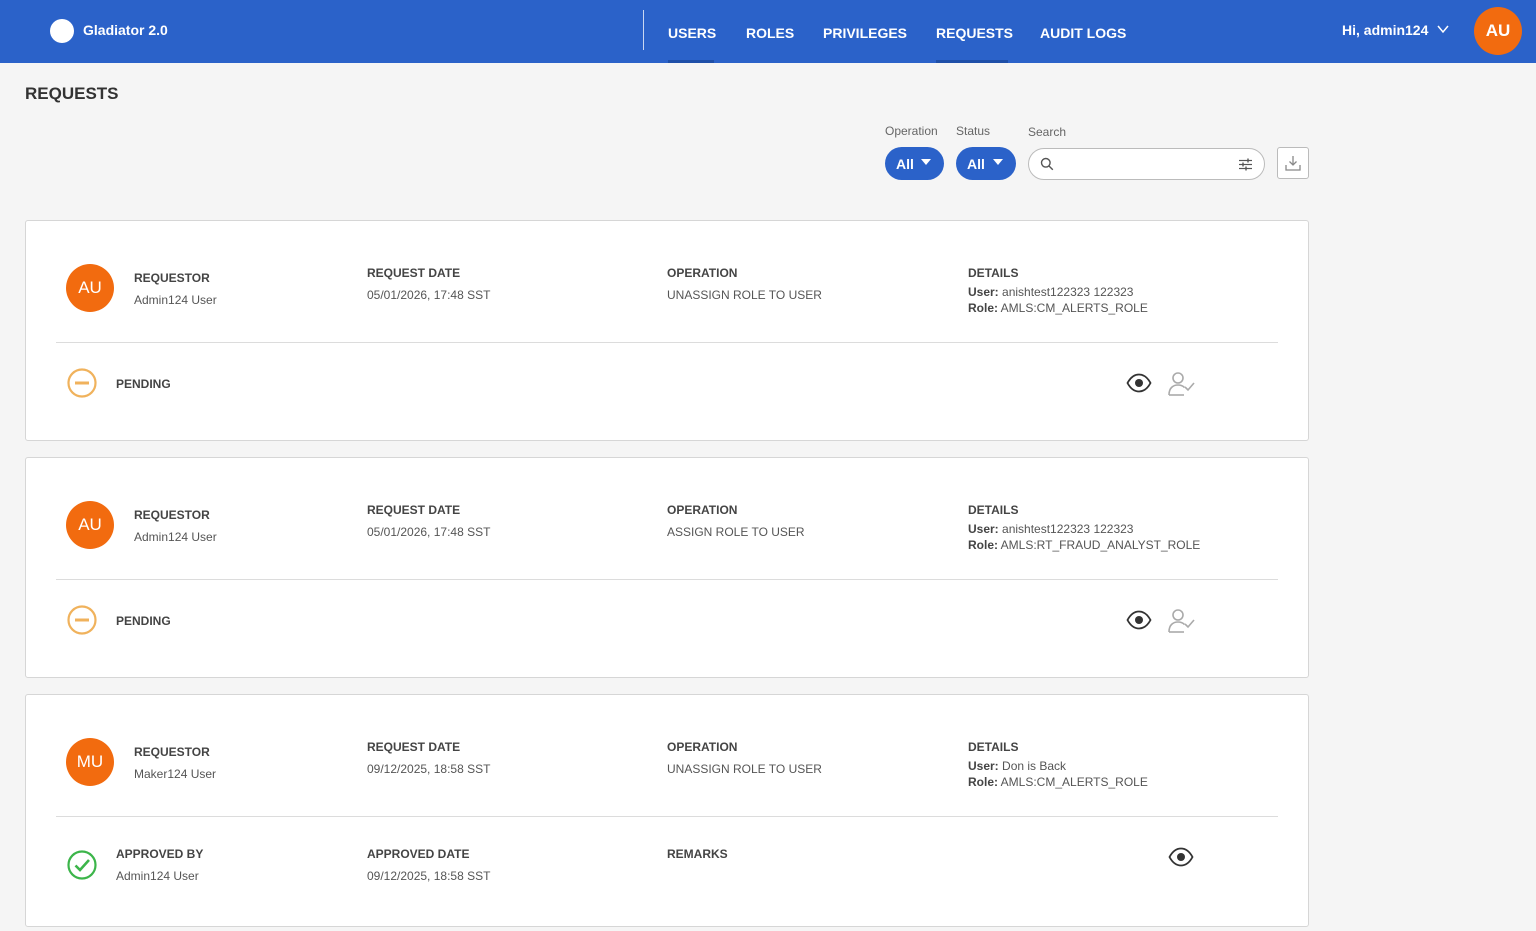 The width and height of the screenshot is (1536, 931). What do you see at coordinates (1084, 545) in the screenshot?
I see `details-role: Role: AMLS:RT_FRAUD_ANALYST_ROLE` at bounding box center [1084, 545].